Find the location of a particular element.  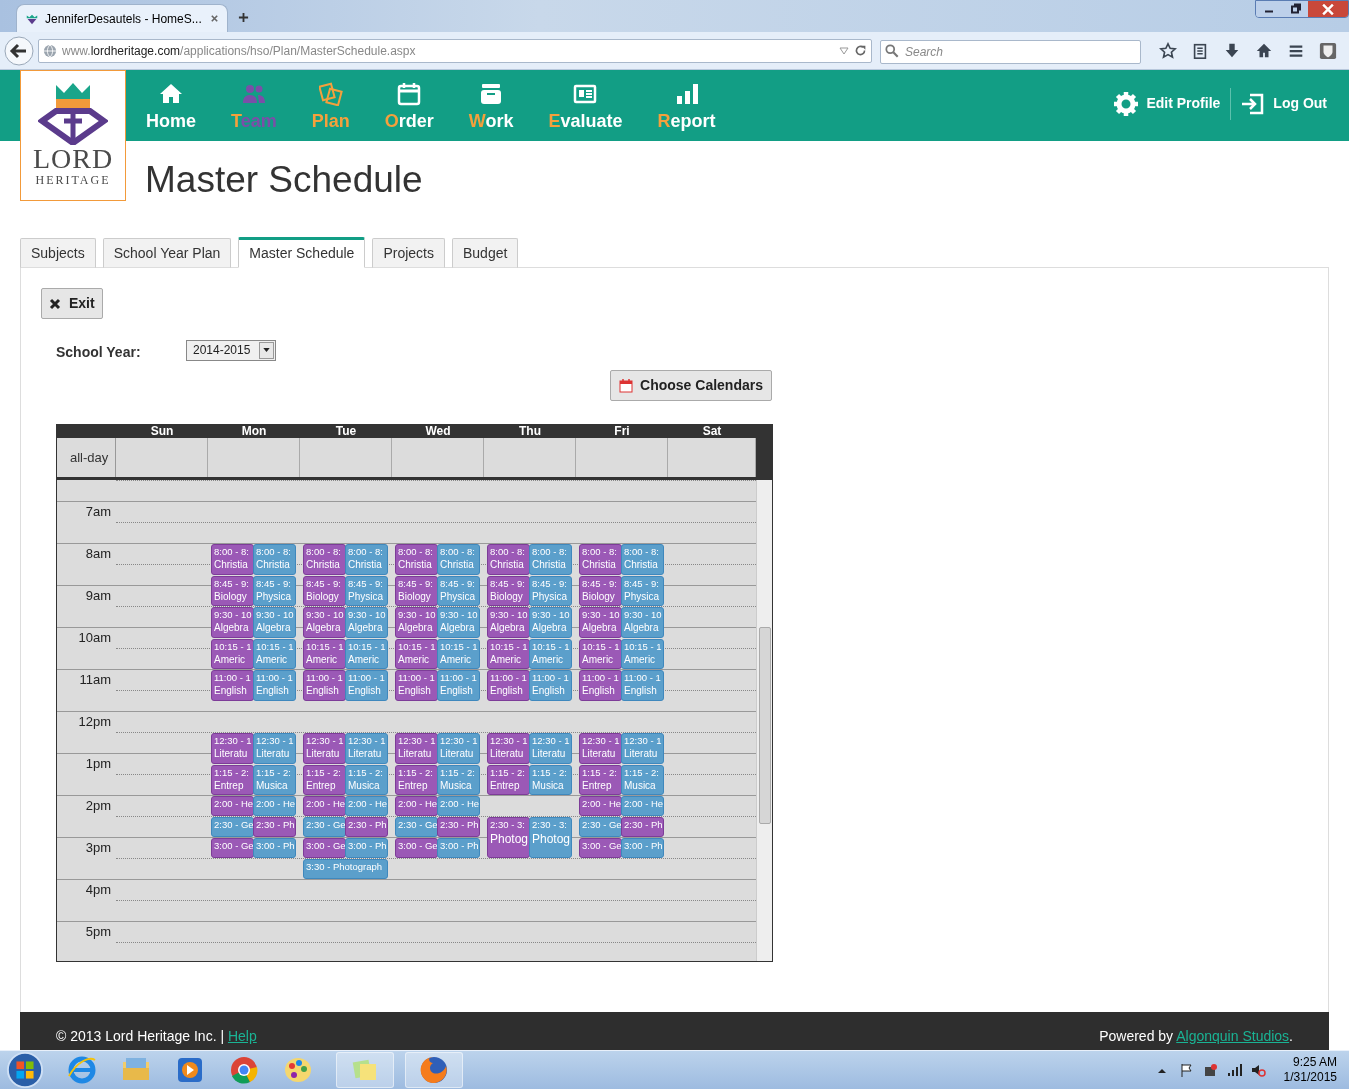

tab: Projects is located at coordinates (408, 253).